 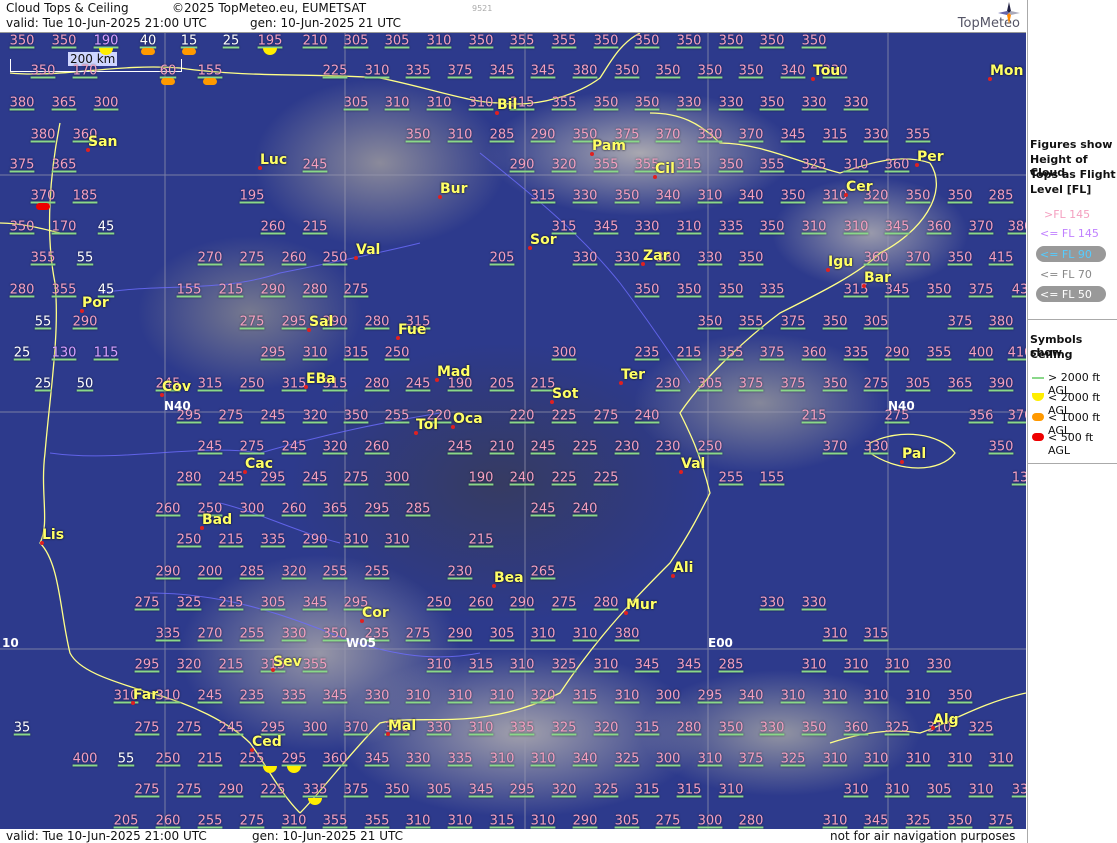 What do you see at coordinates (231, 41) in the screenshot?
I see `cloud-top-label: 25` at bounding box center [231, 41].